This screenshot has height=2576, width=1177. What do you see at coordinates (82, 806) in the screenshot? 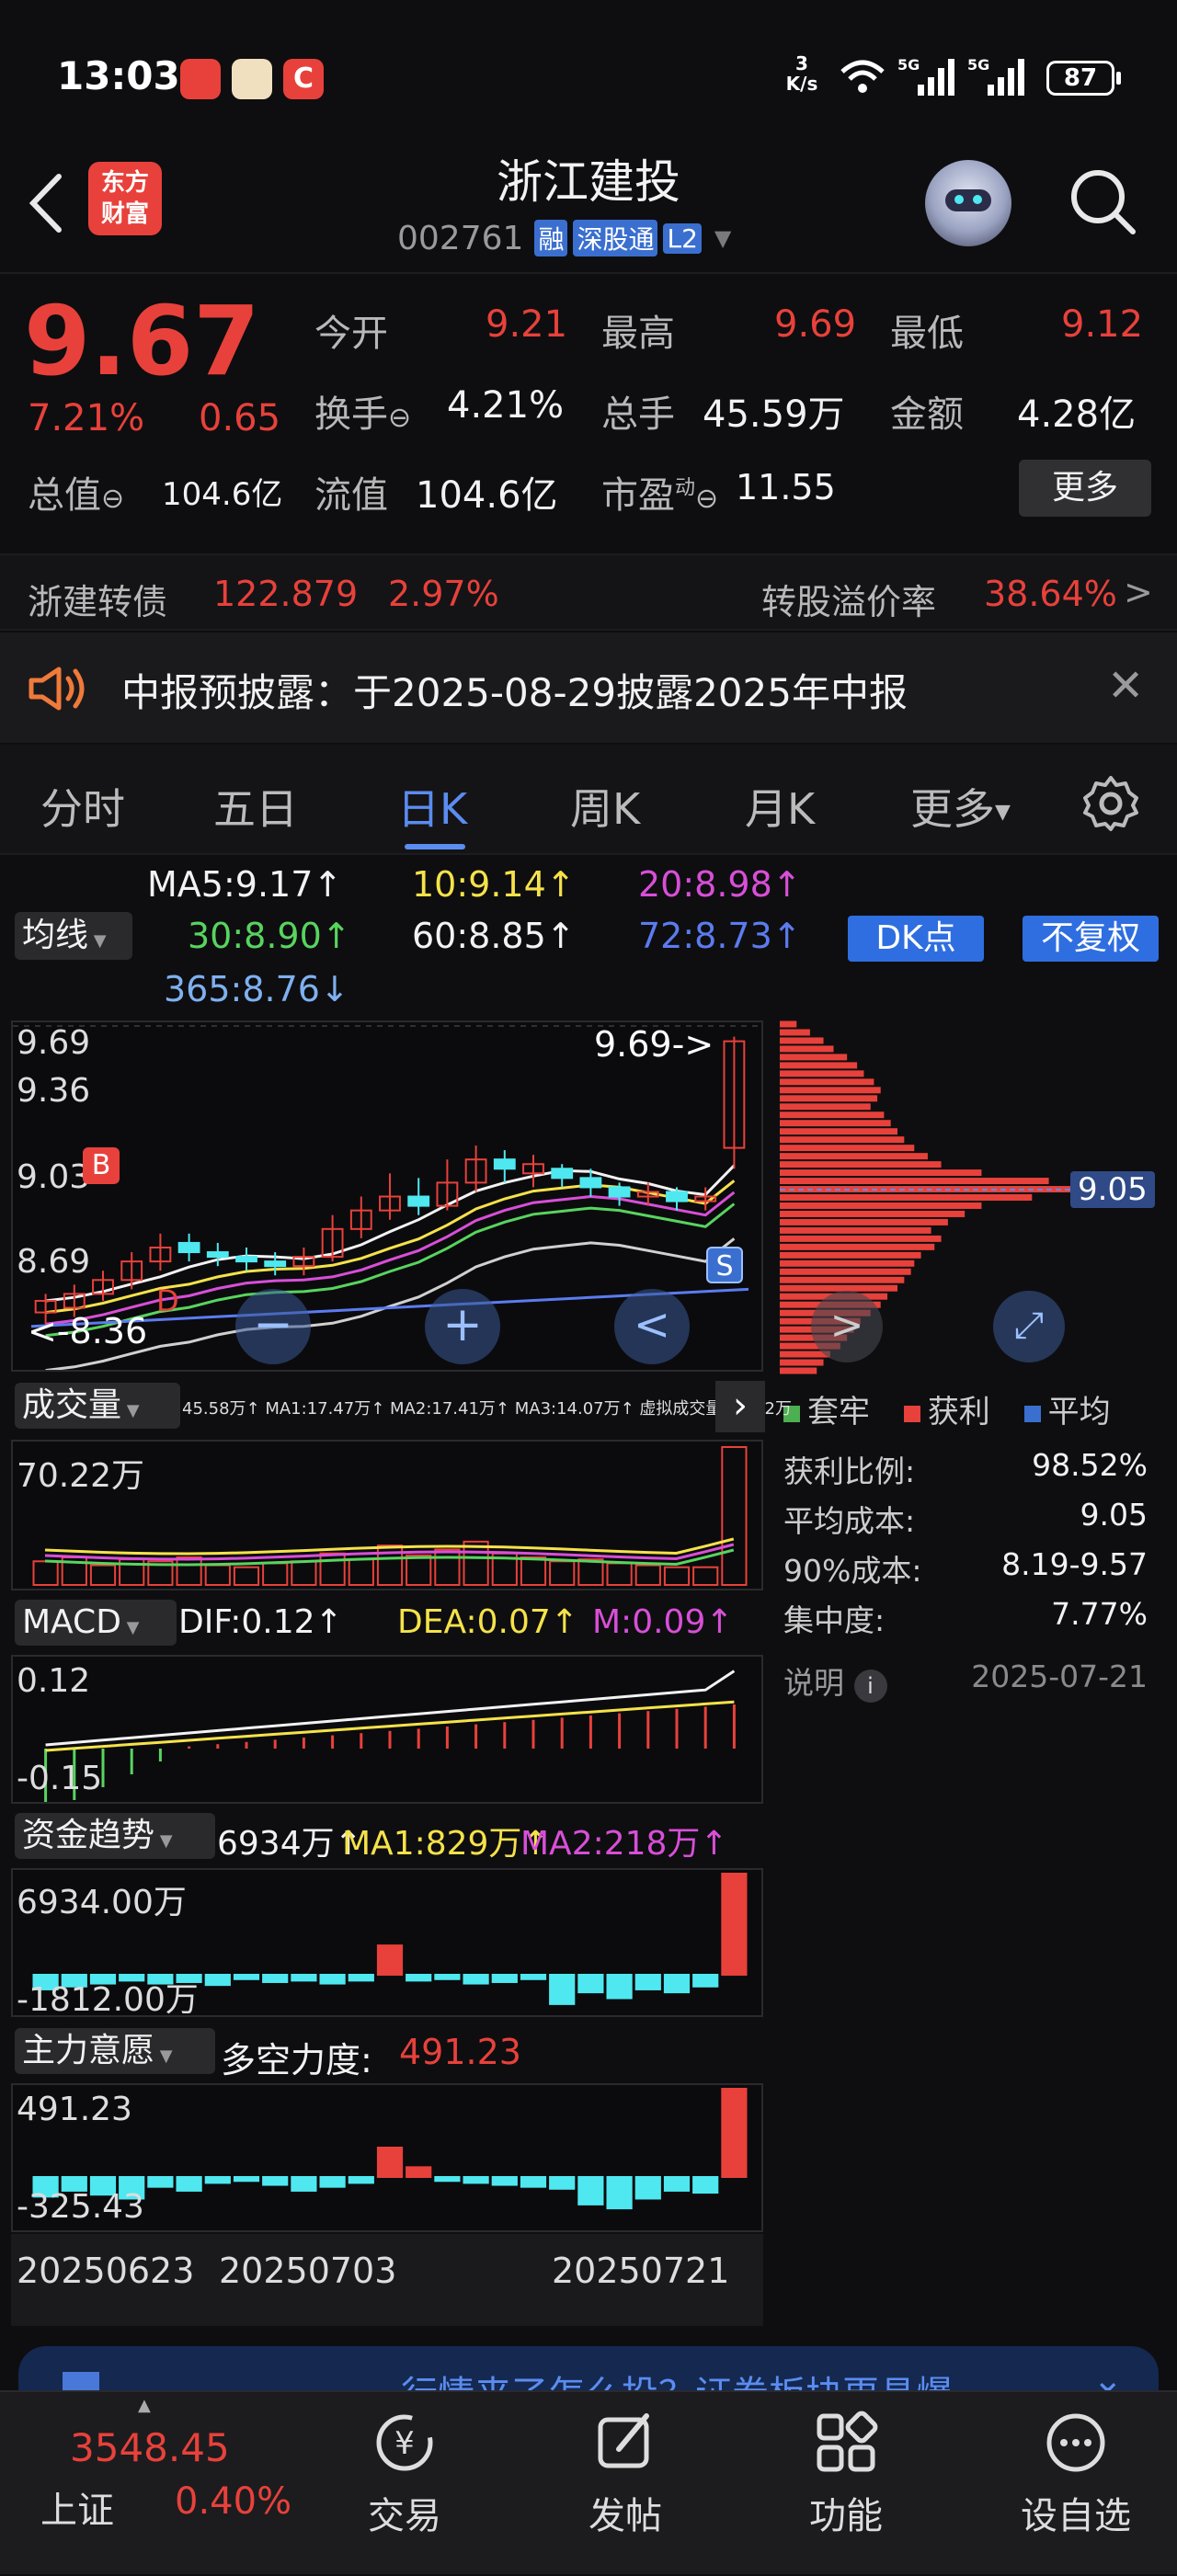
I see `tab-intraday: 分时` at bounding box center [82, 806].